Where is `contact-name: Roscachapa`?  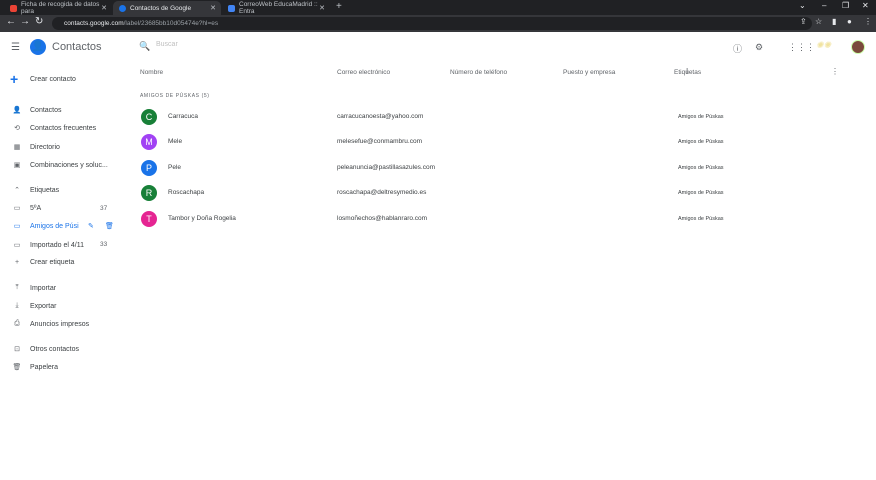 contact-name: Roscachapa is located at coordinates (186, 192).